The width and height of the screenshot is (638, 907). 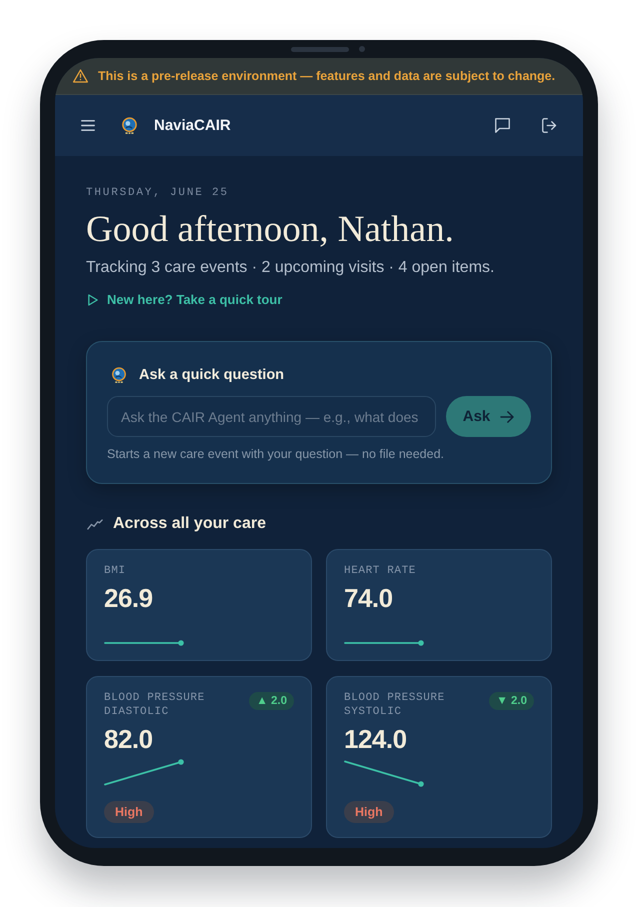 I want to click on arrow-right-icon, so click(x=507, y=416).